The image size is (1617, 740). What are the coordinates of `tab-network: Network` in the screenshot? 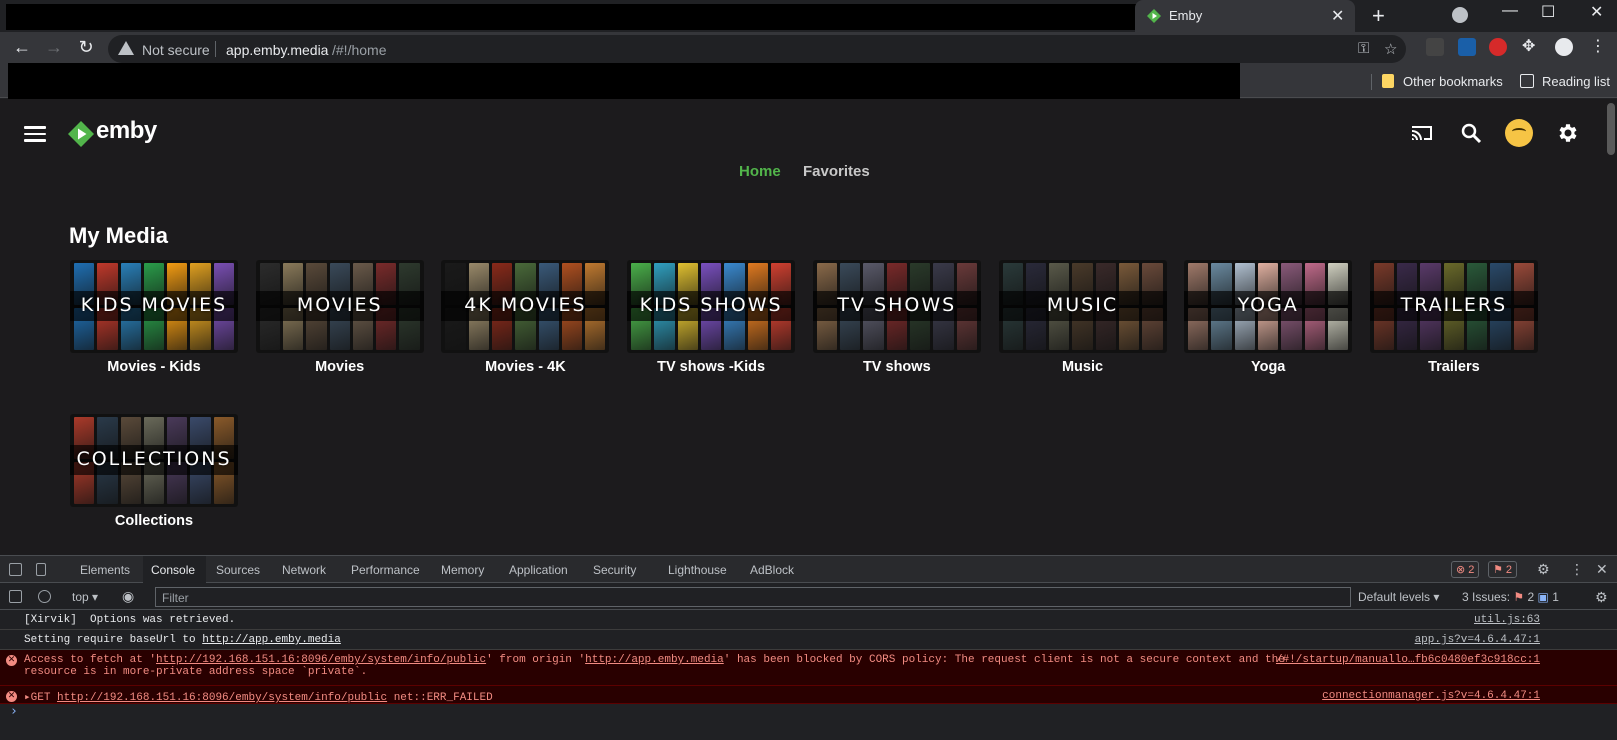 It's located at (304, 570).